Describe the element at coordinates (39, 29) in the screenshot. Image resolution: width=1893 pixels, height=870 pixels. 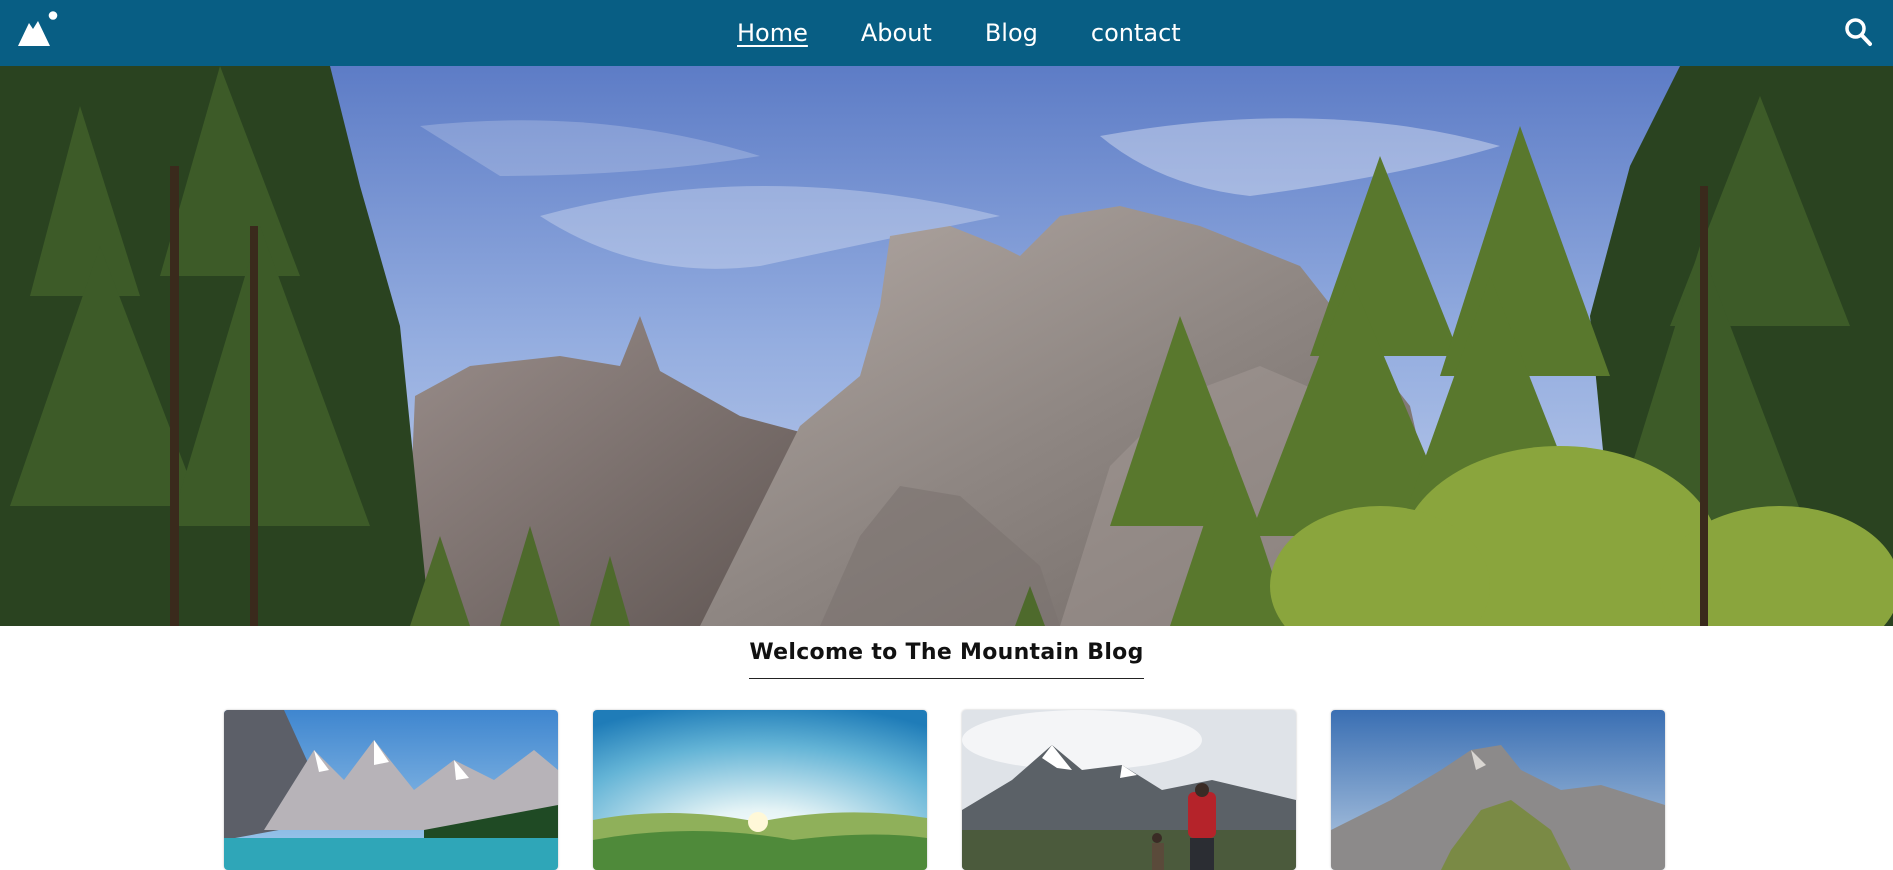
I see `mountain-sun-icon` at that location.